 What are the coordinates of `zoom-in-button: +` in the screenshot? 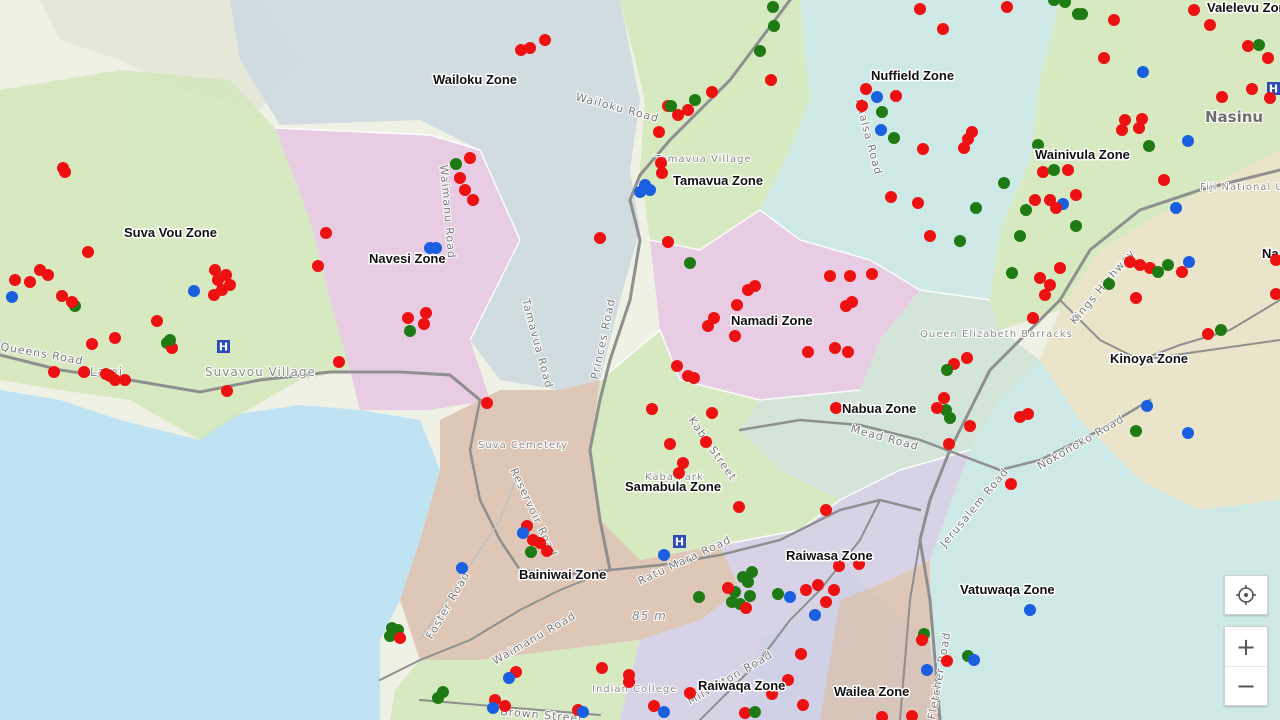 It's located at (1246, 646).